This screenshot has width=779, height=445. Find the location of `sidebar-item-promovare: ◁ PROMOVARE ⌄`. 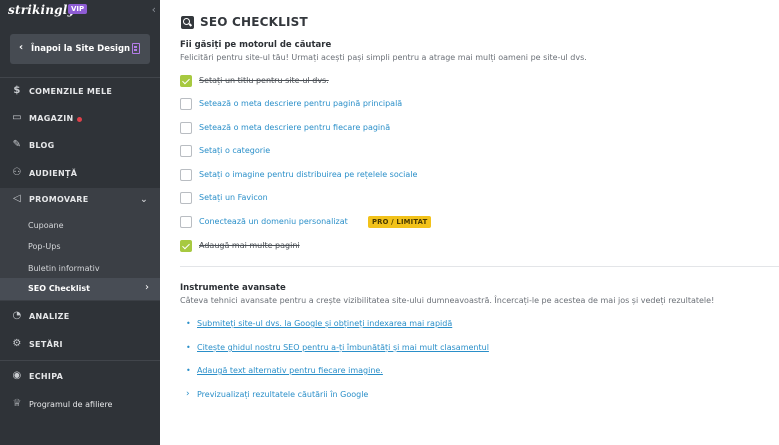

sidebar-item-promovare: ◁ PROMOVARE ⌄ is located at coordinates (80, 200).